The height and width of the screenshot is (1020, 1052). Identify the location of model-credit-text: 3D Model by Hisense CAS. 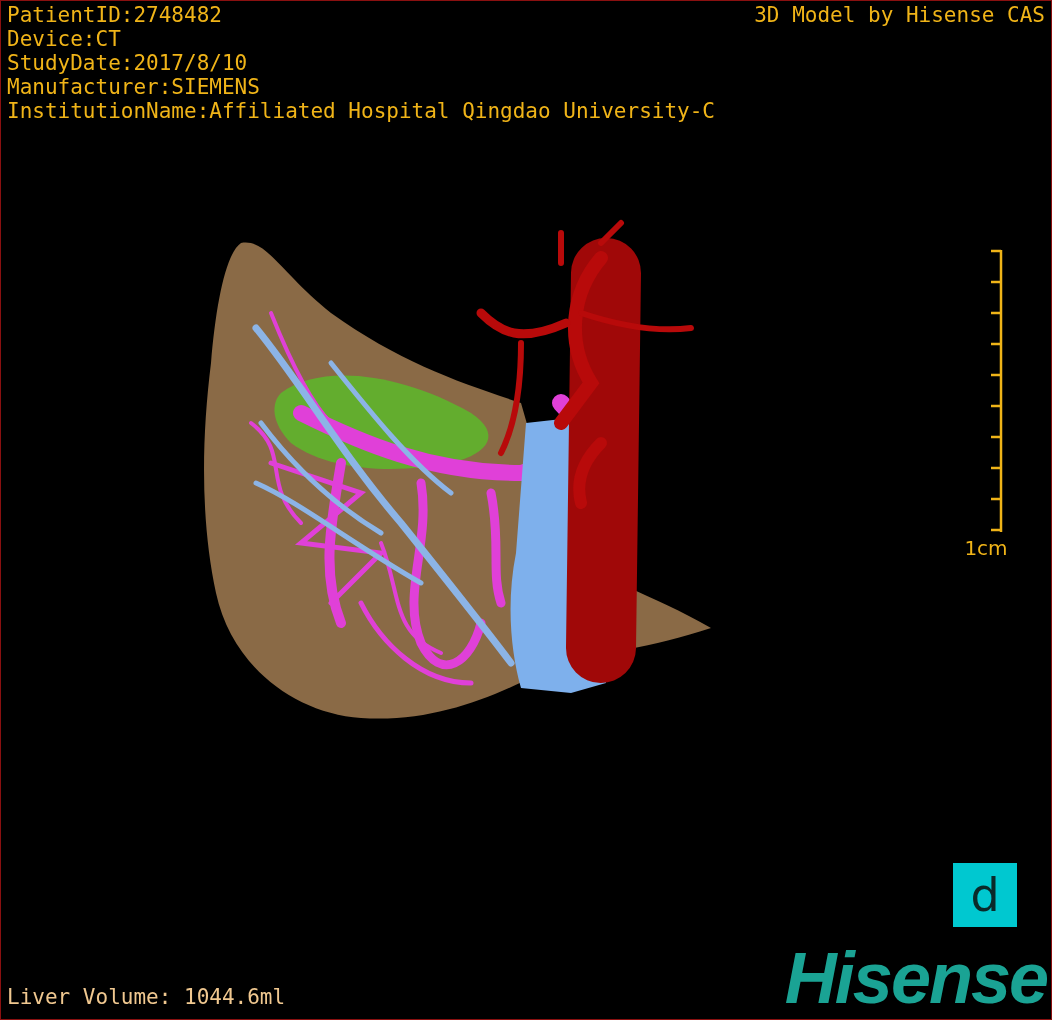
(899, 16).